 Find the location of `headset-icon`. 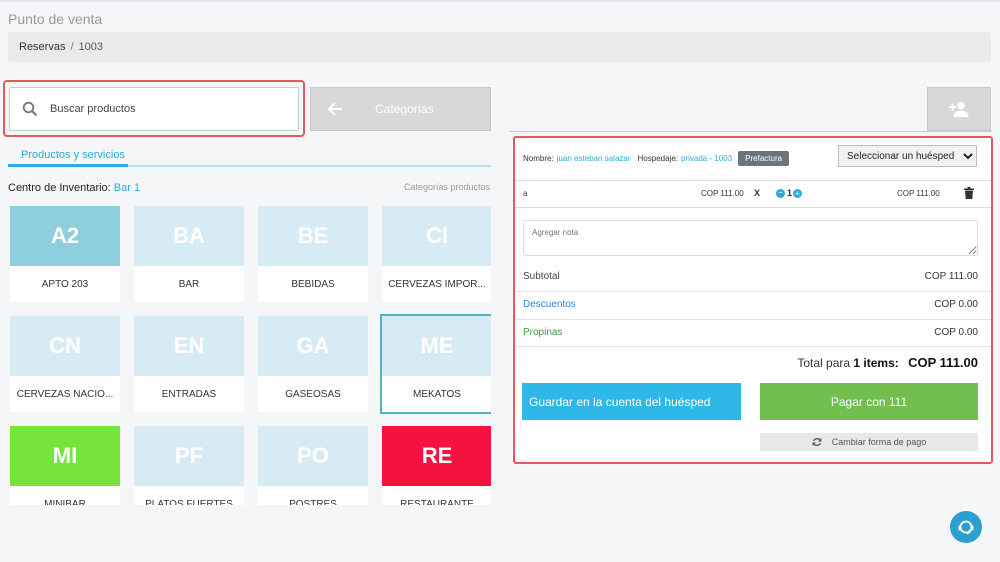

headset-icon is located at coordinates (966, 527).